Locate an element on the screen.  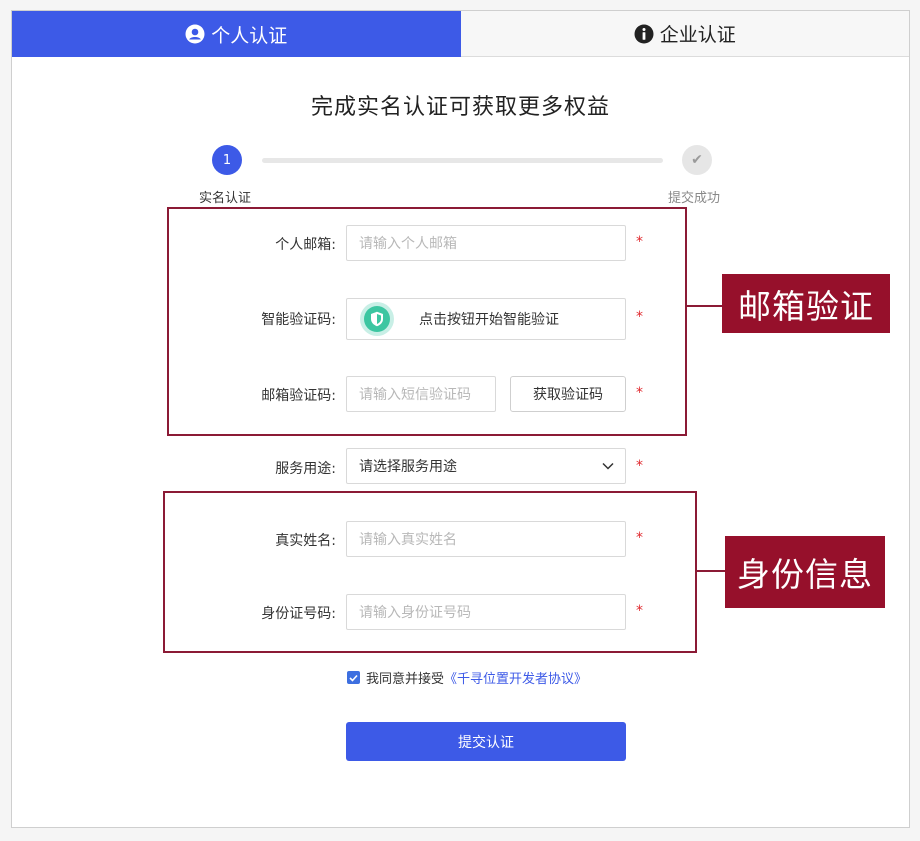
agreement-row: 我同意并接受 《千寻位置开发者协议》 is located at coordinates (467, 677).